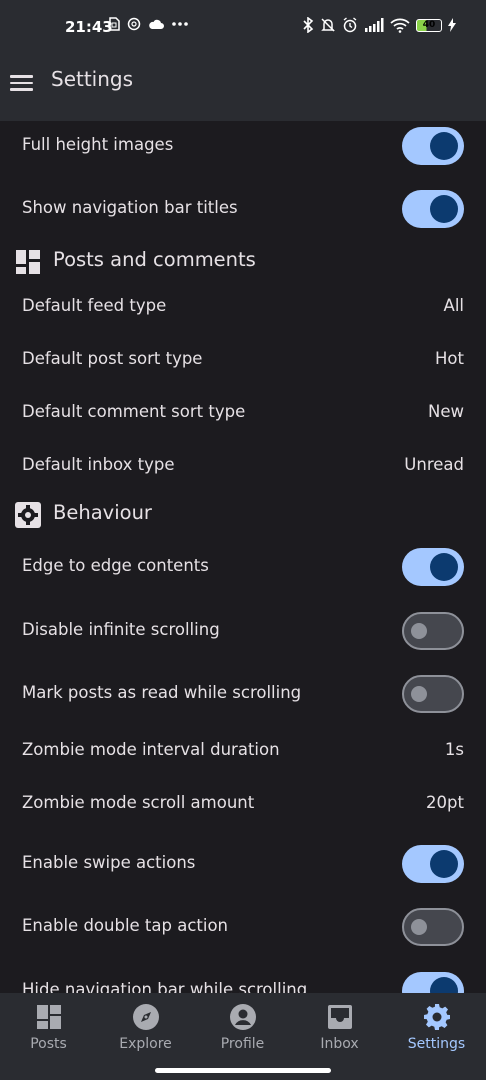 Image resolution: width=486 pixels, height=1080 pixels. What do you see at coordinates (138, 802) in the screenshot?
I see `setting-label: Zombie mode scroll amount` at bounding box center [138, 802].